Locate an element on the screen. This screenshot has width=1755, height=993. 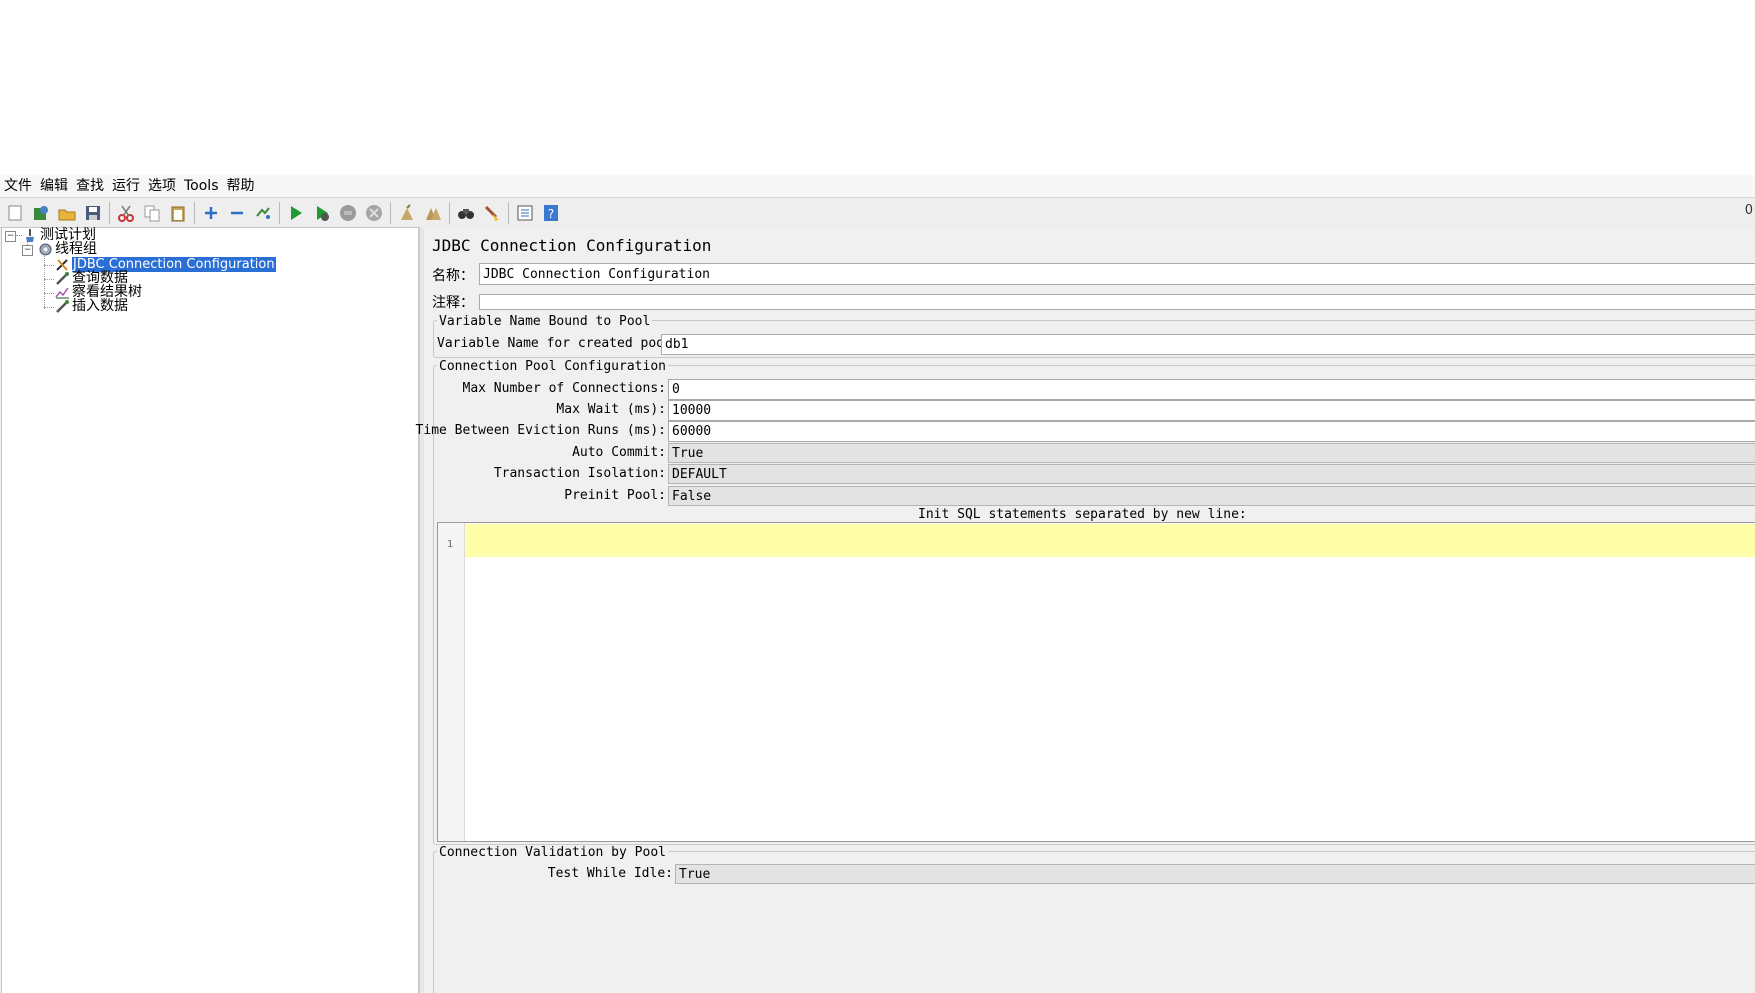
shutdown-icon is located at coordinates (374, 213).